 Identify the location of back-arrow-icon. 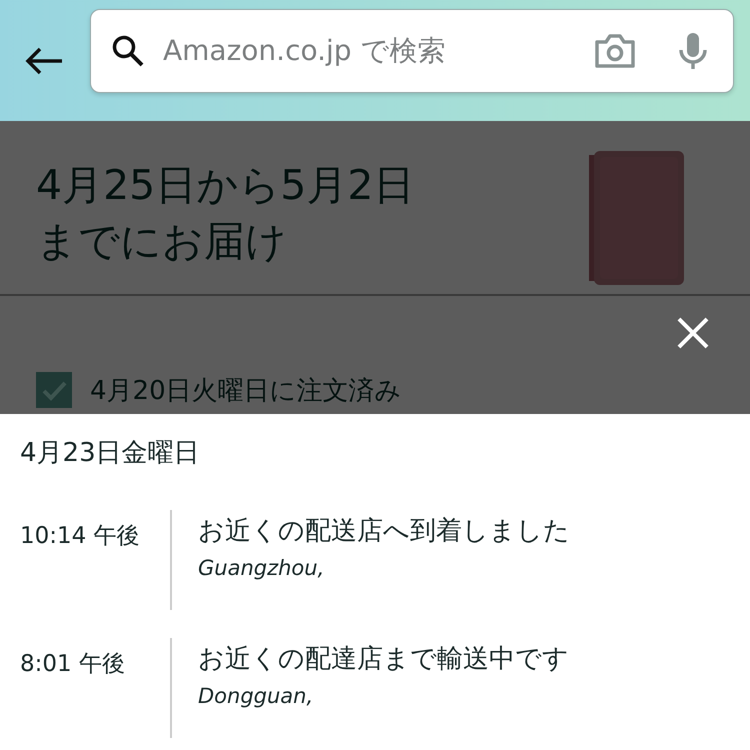
(44, 61).